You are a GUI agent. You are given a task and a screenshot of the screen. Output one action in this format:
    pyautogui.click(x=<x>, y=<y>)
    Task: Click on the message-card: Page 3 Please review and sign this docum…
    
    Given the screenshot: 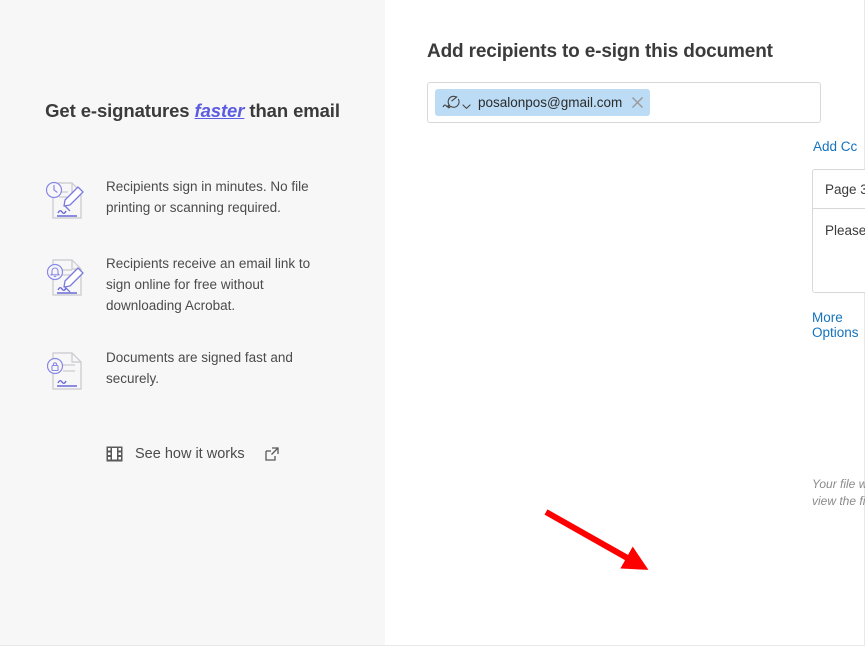 What is the action you would take?
    pyautogui.click(x=838, y=231)
    